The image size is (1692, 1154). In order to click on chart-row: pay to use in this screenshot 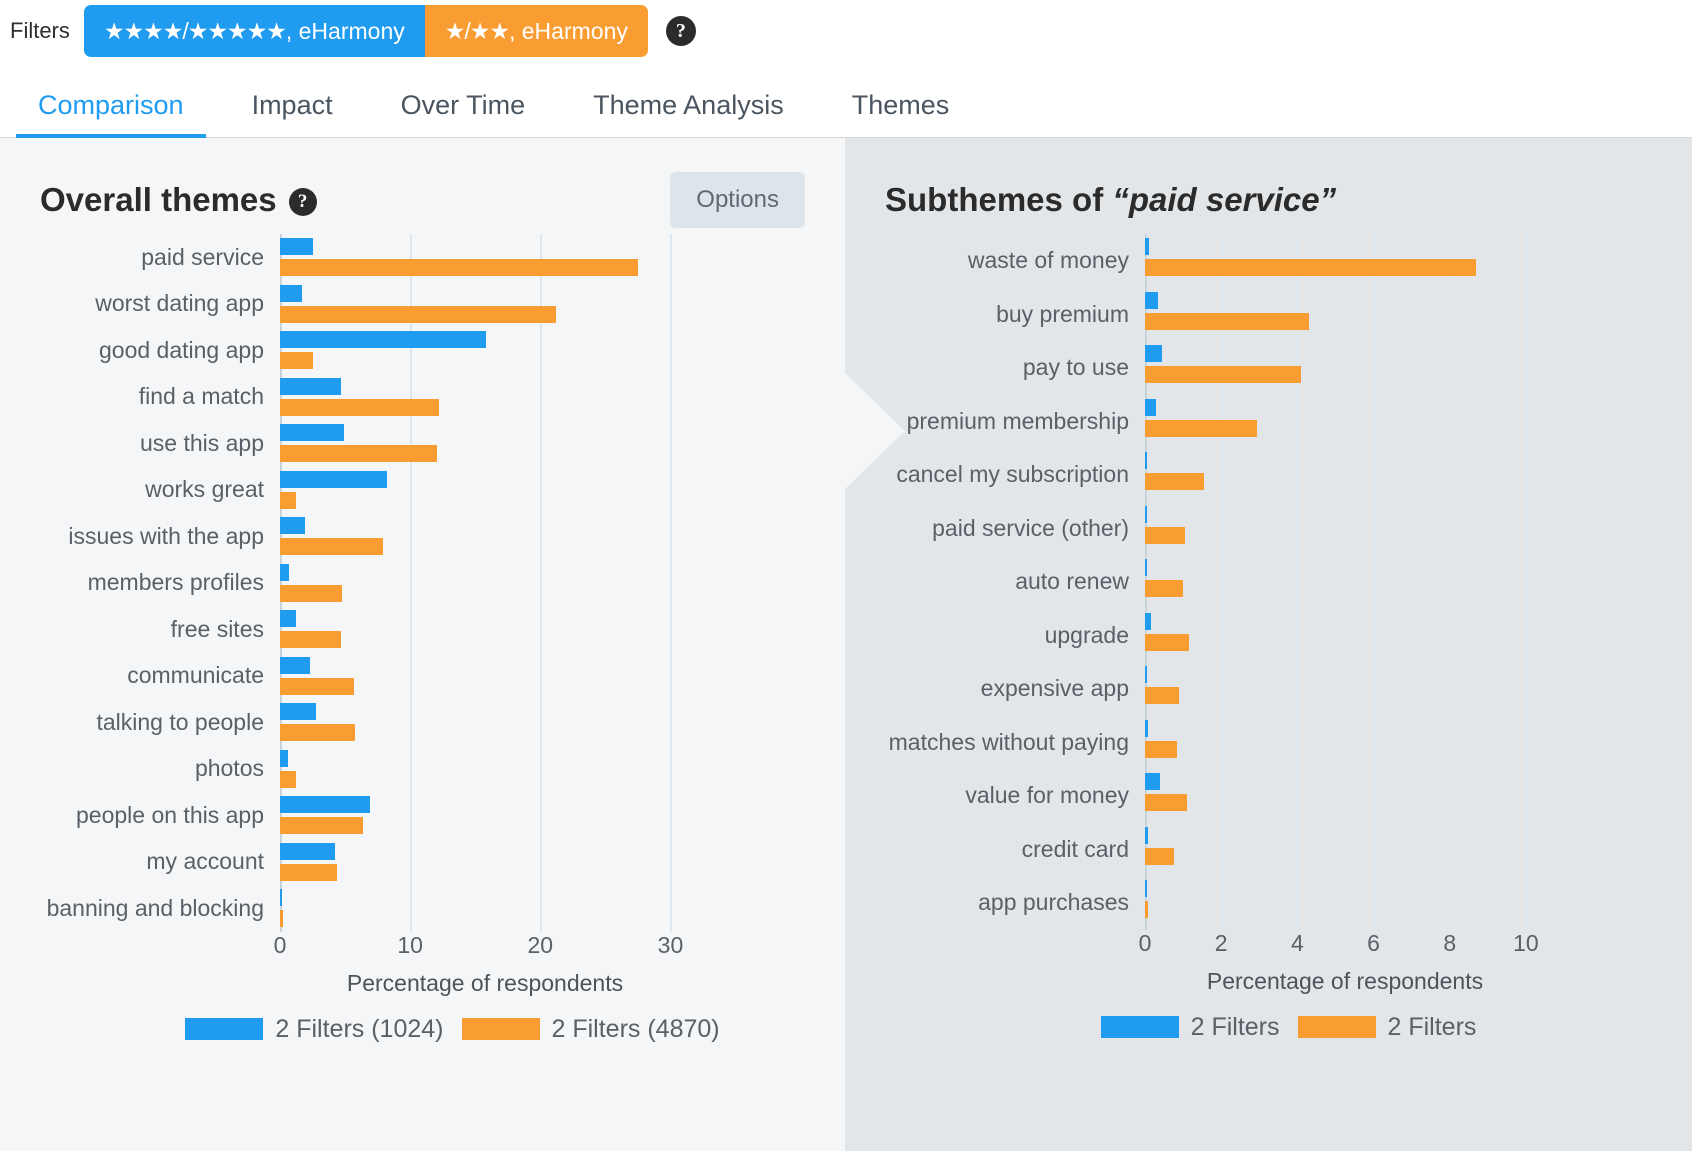, I will do `click(1268, 368)`.